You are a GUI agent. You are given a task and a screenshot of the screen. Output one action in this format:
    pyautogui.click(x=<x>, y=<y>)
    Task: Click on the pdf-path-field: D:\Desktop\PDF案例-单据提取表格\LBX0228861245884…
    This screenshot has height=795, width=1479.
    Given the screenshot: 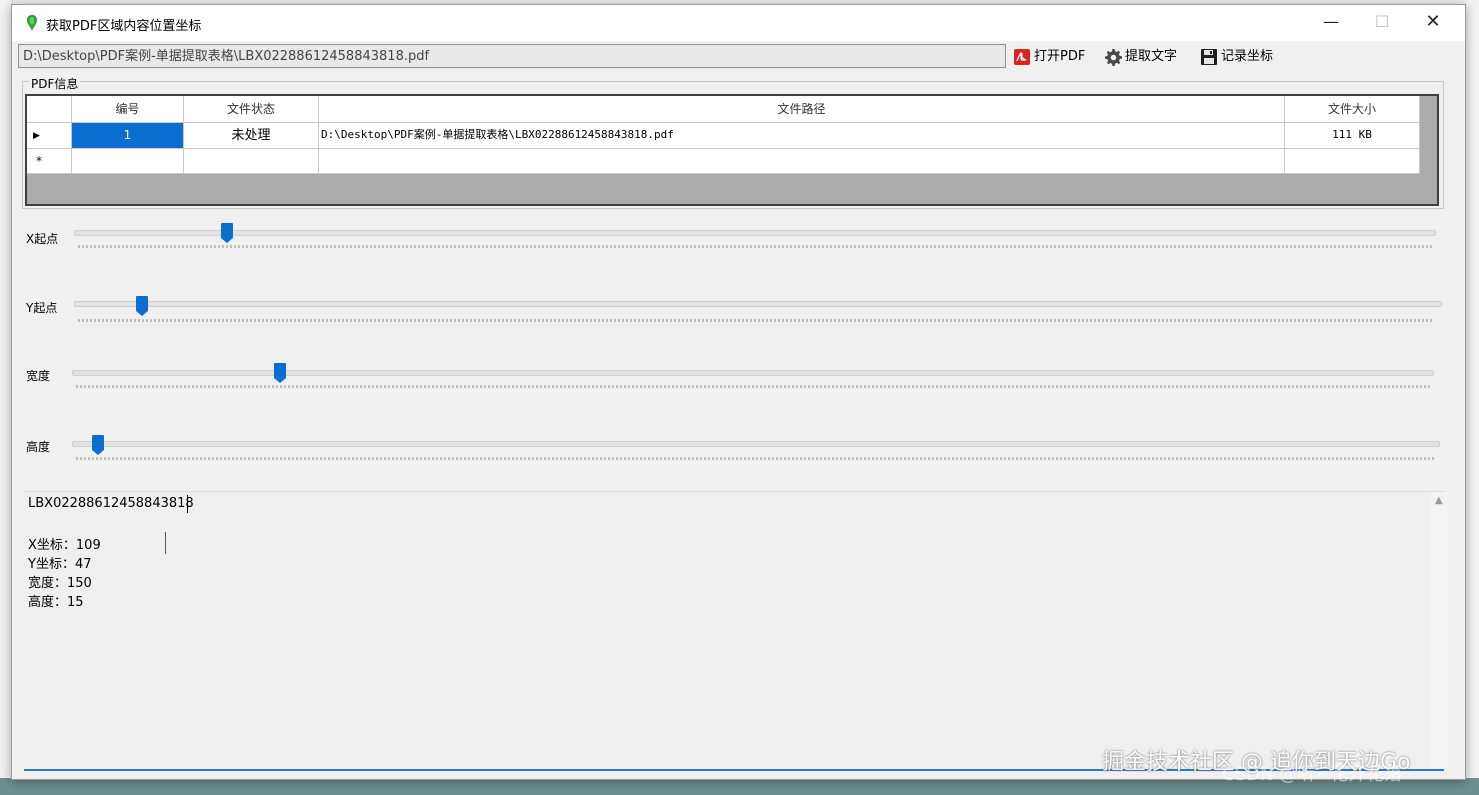 What is the action you would take?
    pyautogui.click(x=512, y=56)
    